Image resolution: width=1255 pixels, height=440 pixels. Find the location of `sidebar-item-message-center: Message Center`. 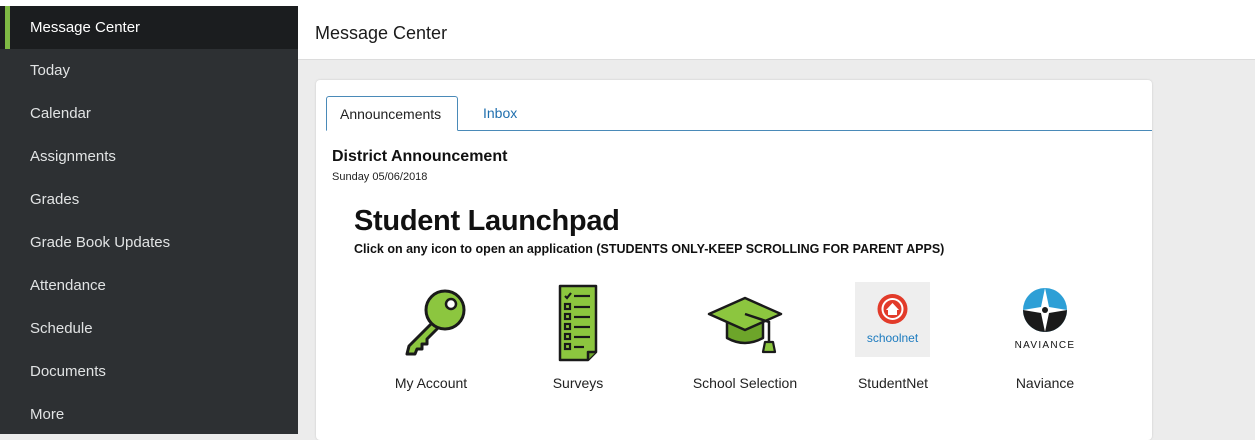

sidebar-item-message-center: Message Center is located at coordinates (149, 27).